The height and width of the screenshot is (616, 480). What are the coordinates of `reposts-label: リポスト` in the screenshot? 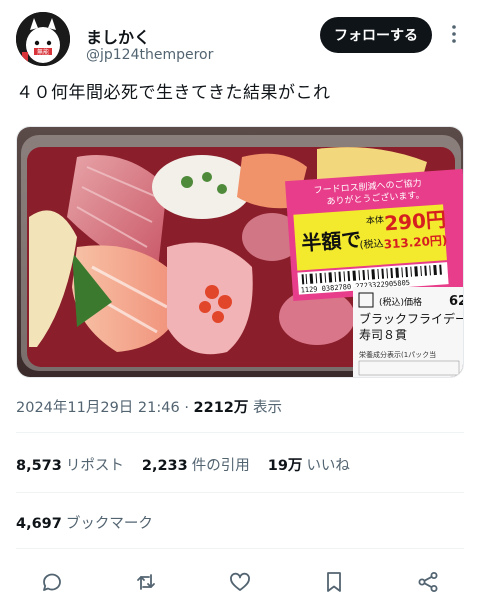 It's located at (94, 466).